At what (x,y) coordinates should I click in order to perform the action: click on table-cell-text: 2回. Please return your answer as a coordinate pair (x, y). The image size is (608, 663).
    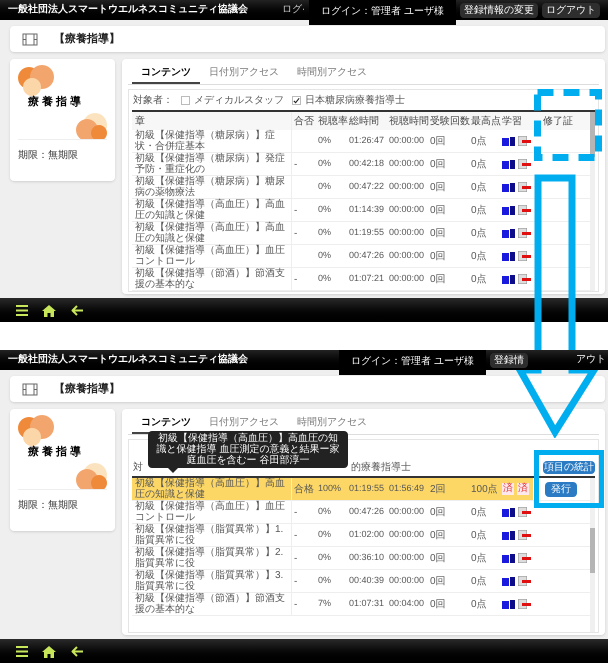
    Looking at the image, I should click on (438, 489).